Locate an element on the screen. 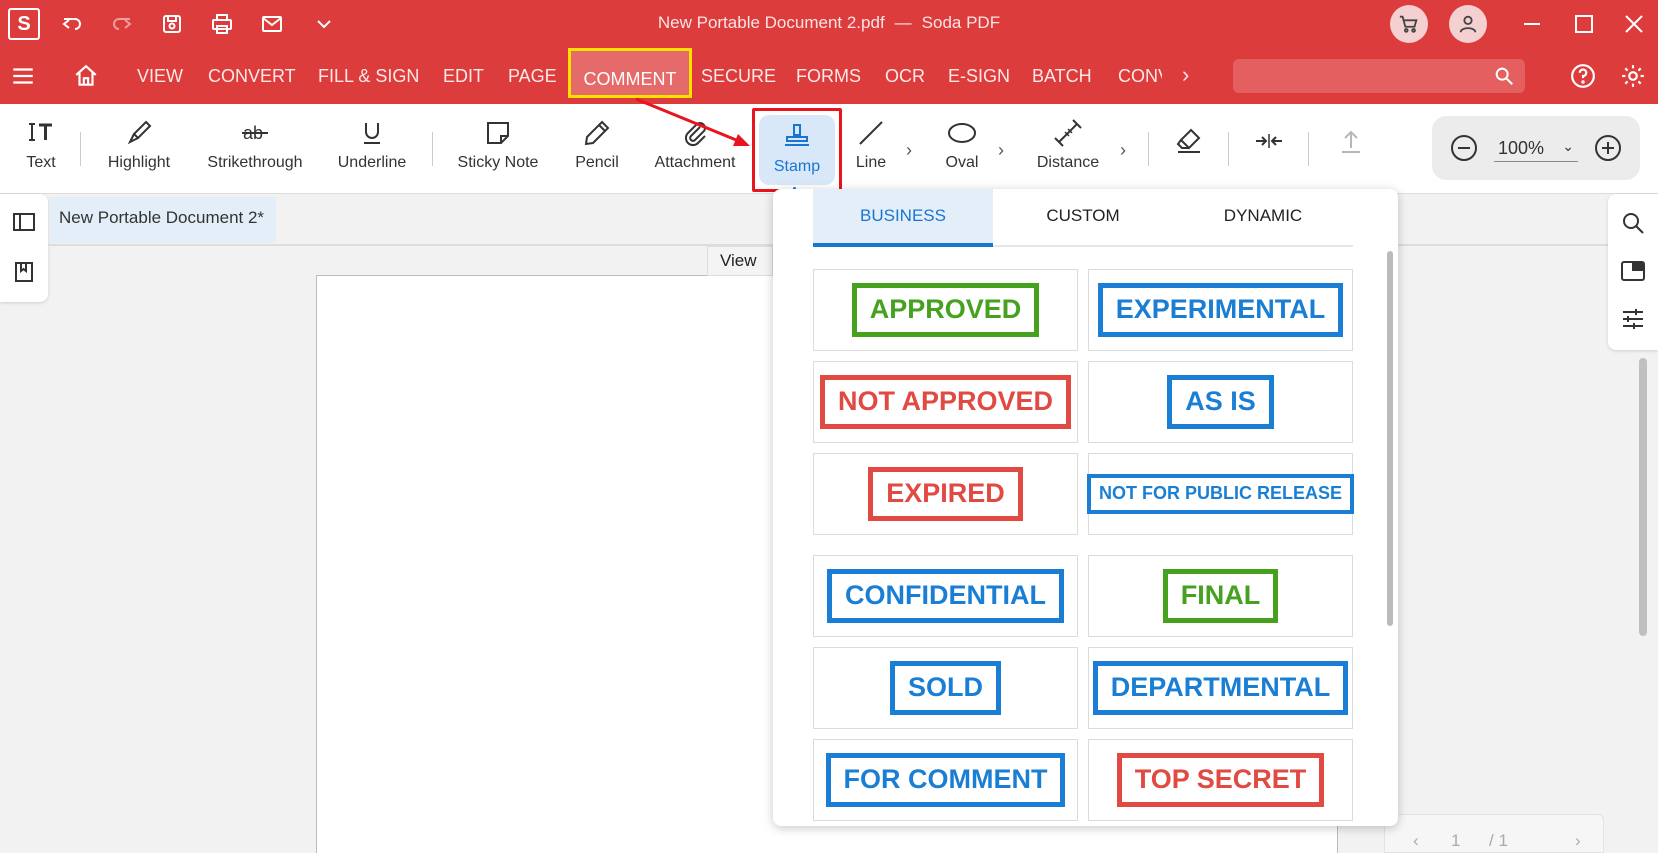 This screenshot has height=853, width=1658. total-pages: / 1 is located at coordinates (1498, 840).